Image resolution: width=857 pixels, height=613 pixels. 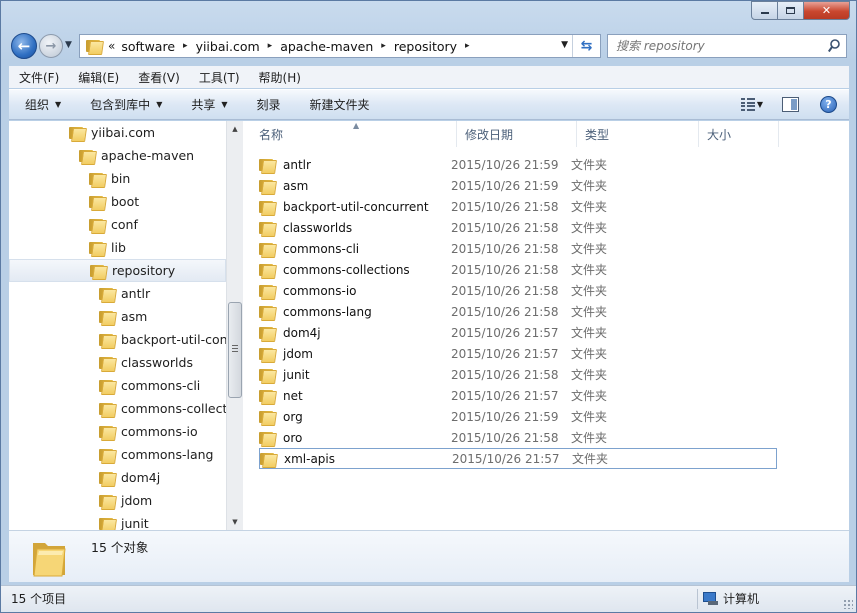 I want to click on file-row: jdom 2015/10/26 21:57 文件夹, so click(x=518, y=353).